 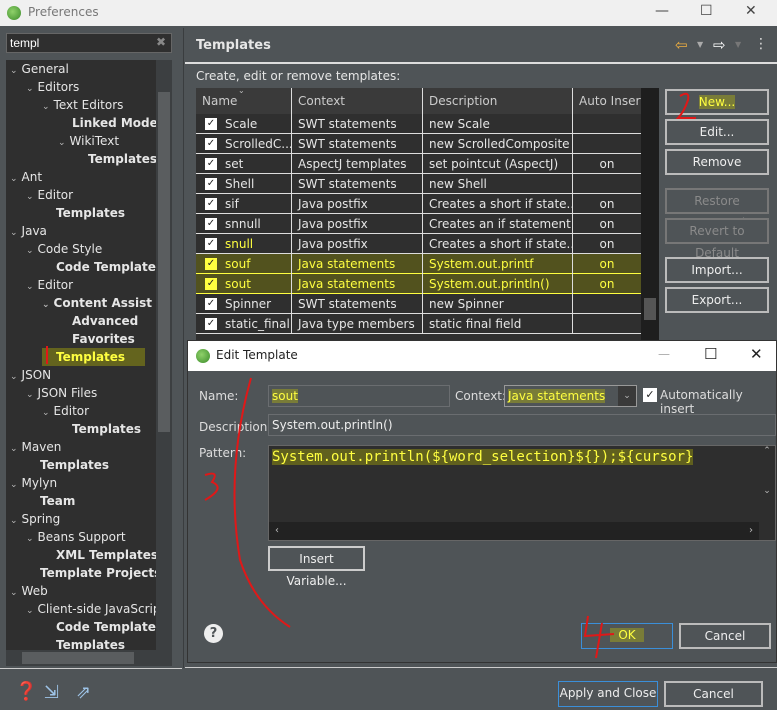 What do you see at coordinates (738, 44) in the screenshot?
I see `forward-menu-icon: ▼` at bounding box center [738, 44].